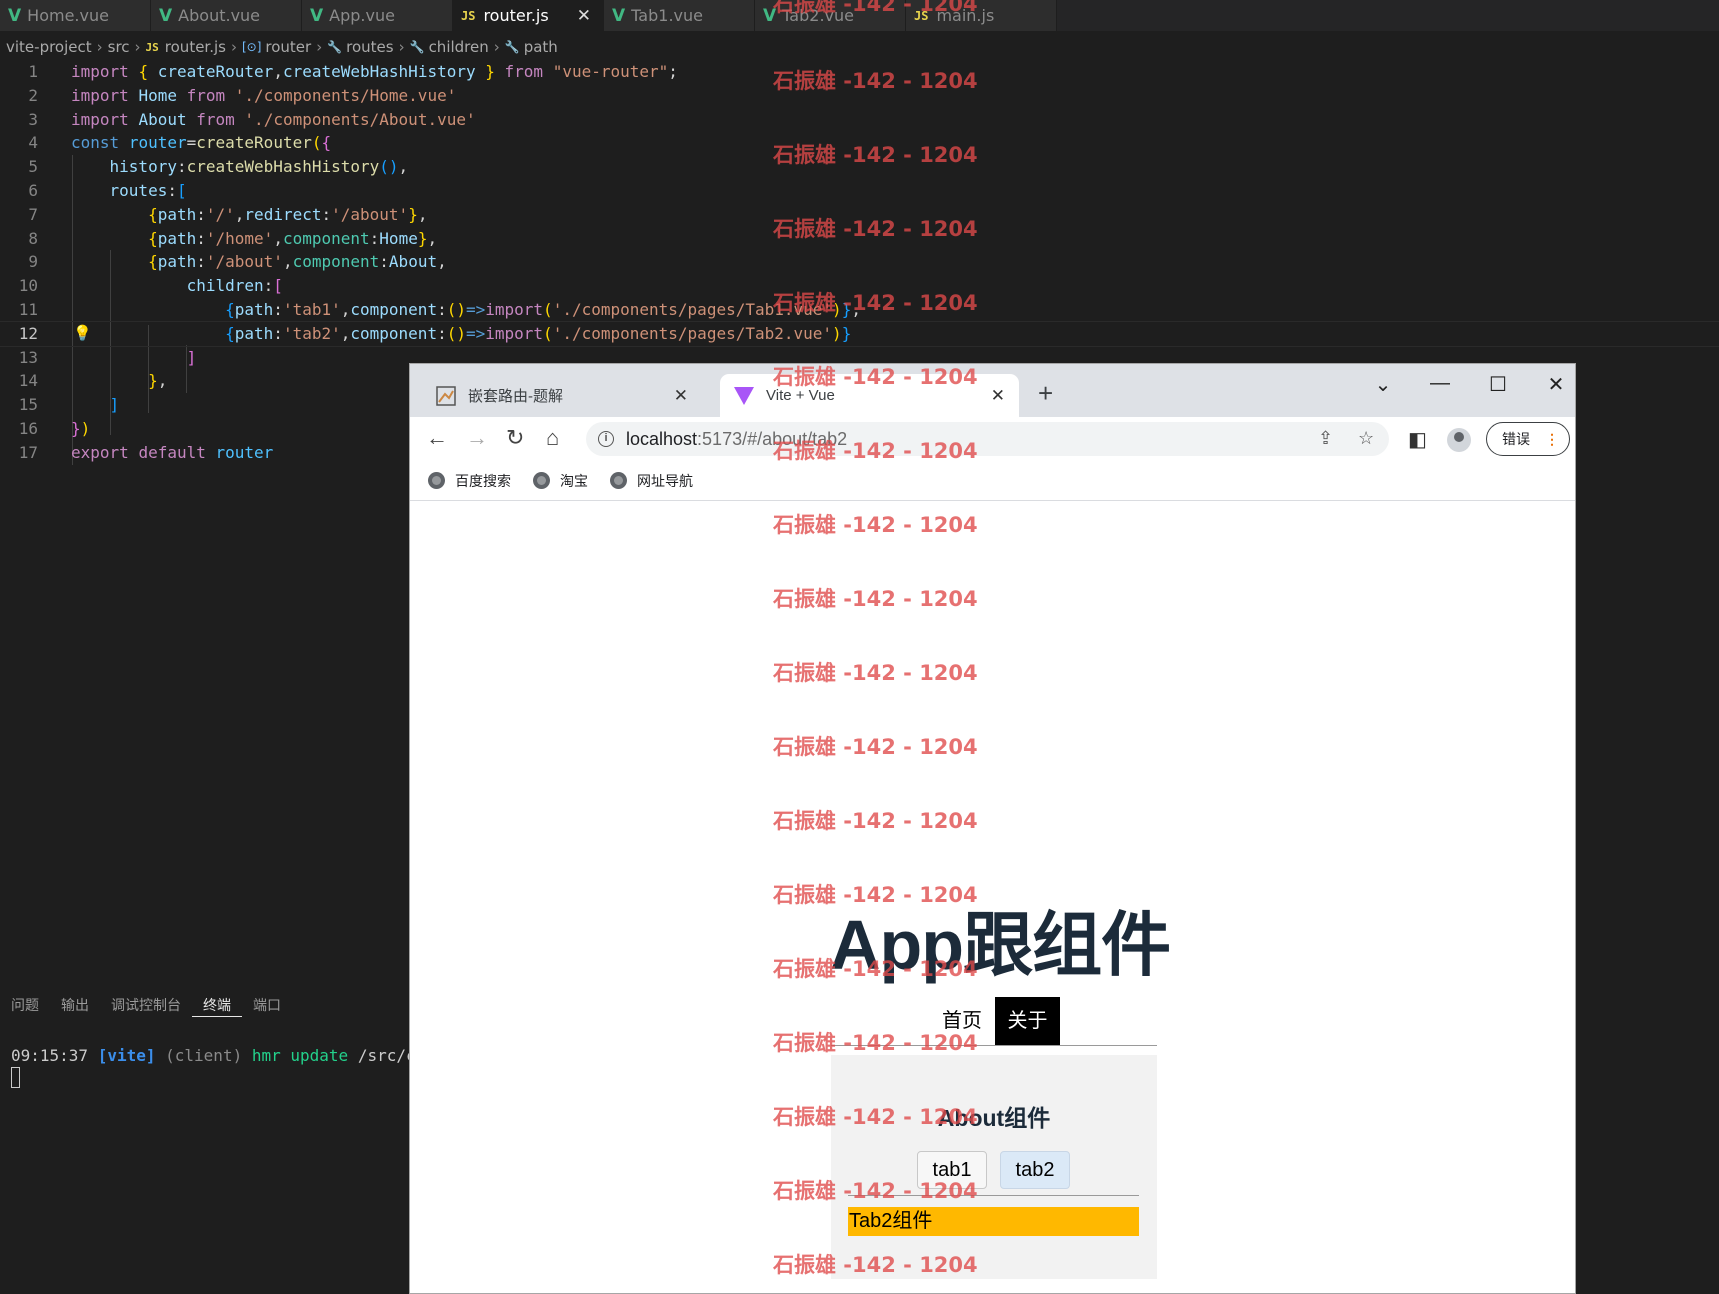 The width and height of the screenshot is (1719, 1294). I want to click on star-icon: ☆, so click(1366, 438).